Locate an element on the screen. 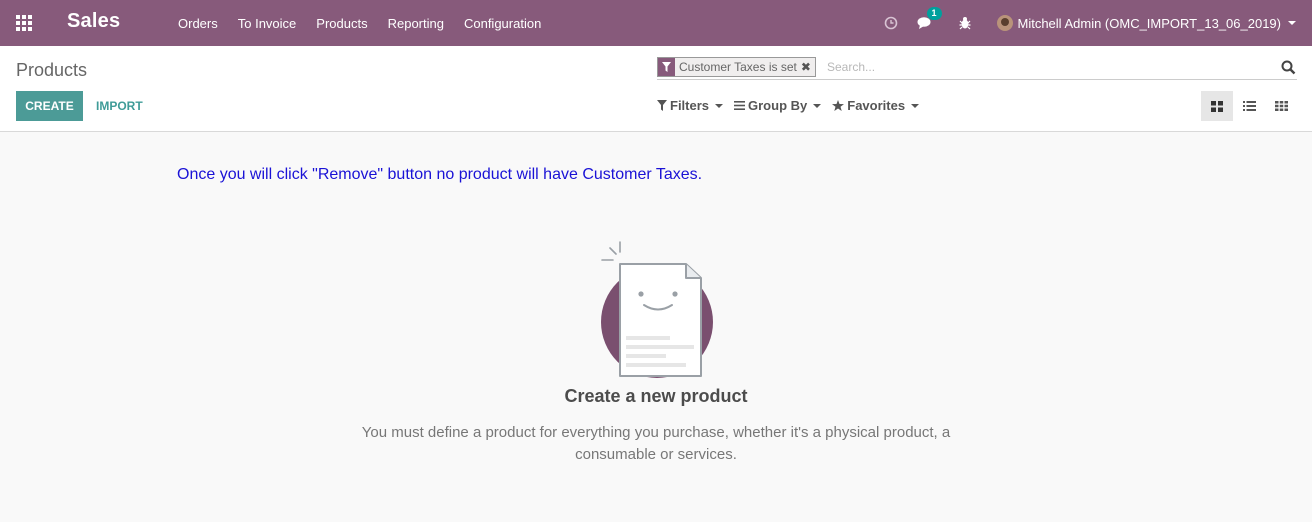  menu-item-orders: Orders is located at coordinates (198, 23).